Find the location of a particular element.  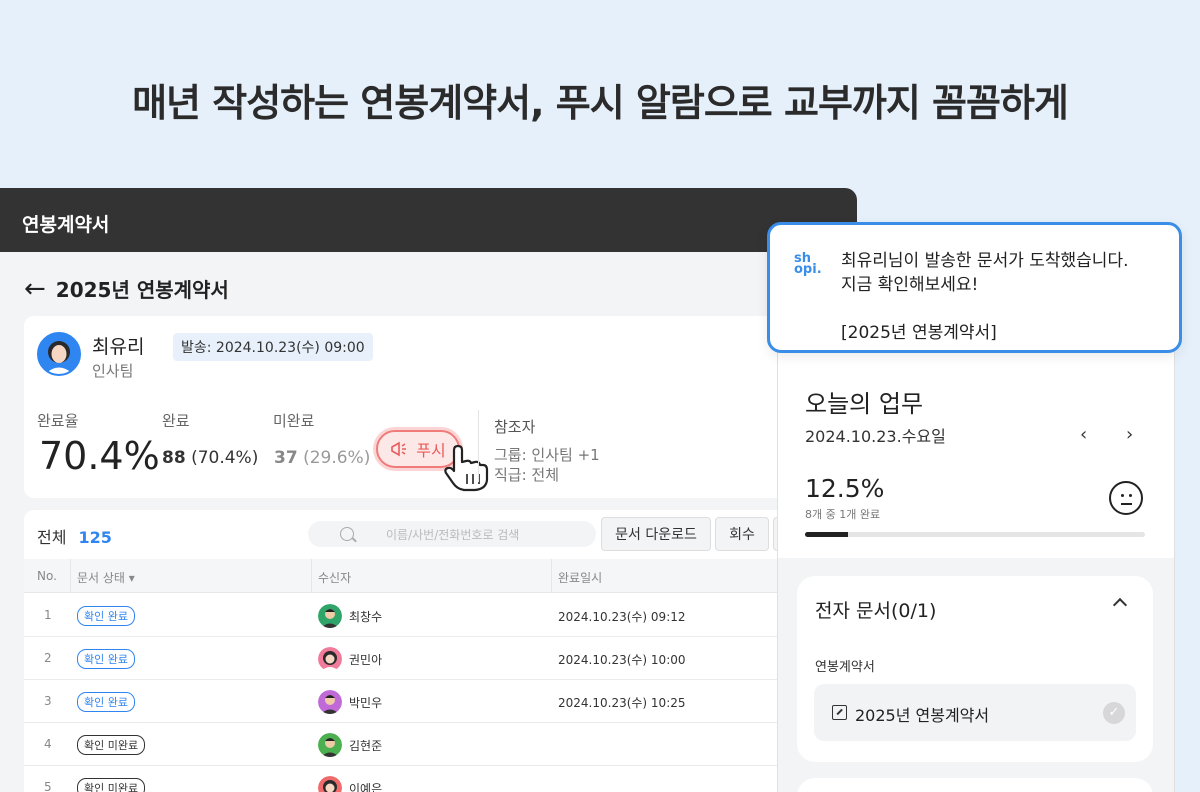

table-row: 3 확인 완료 박민우 2024.10.23(수) 10:25 is located at coordinates (424, 701).